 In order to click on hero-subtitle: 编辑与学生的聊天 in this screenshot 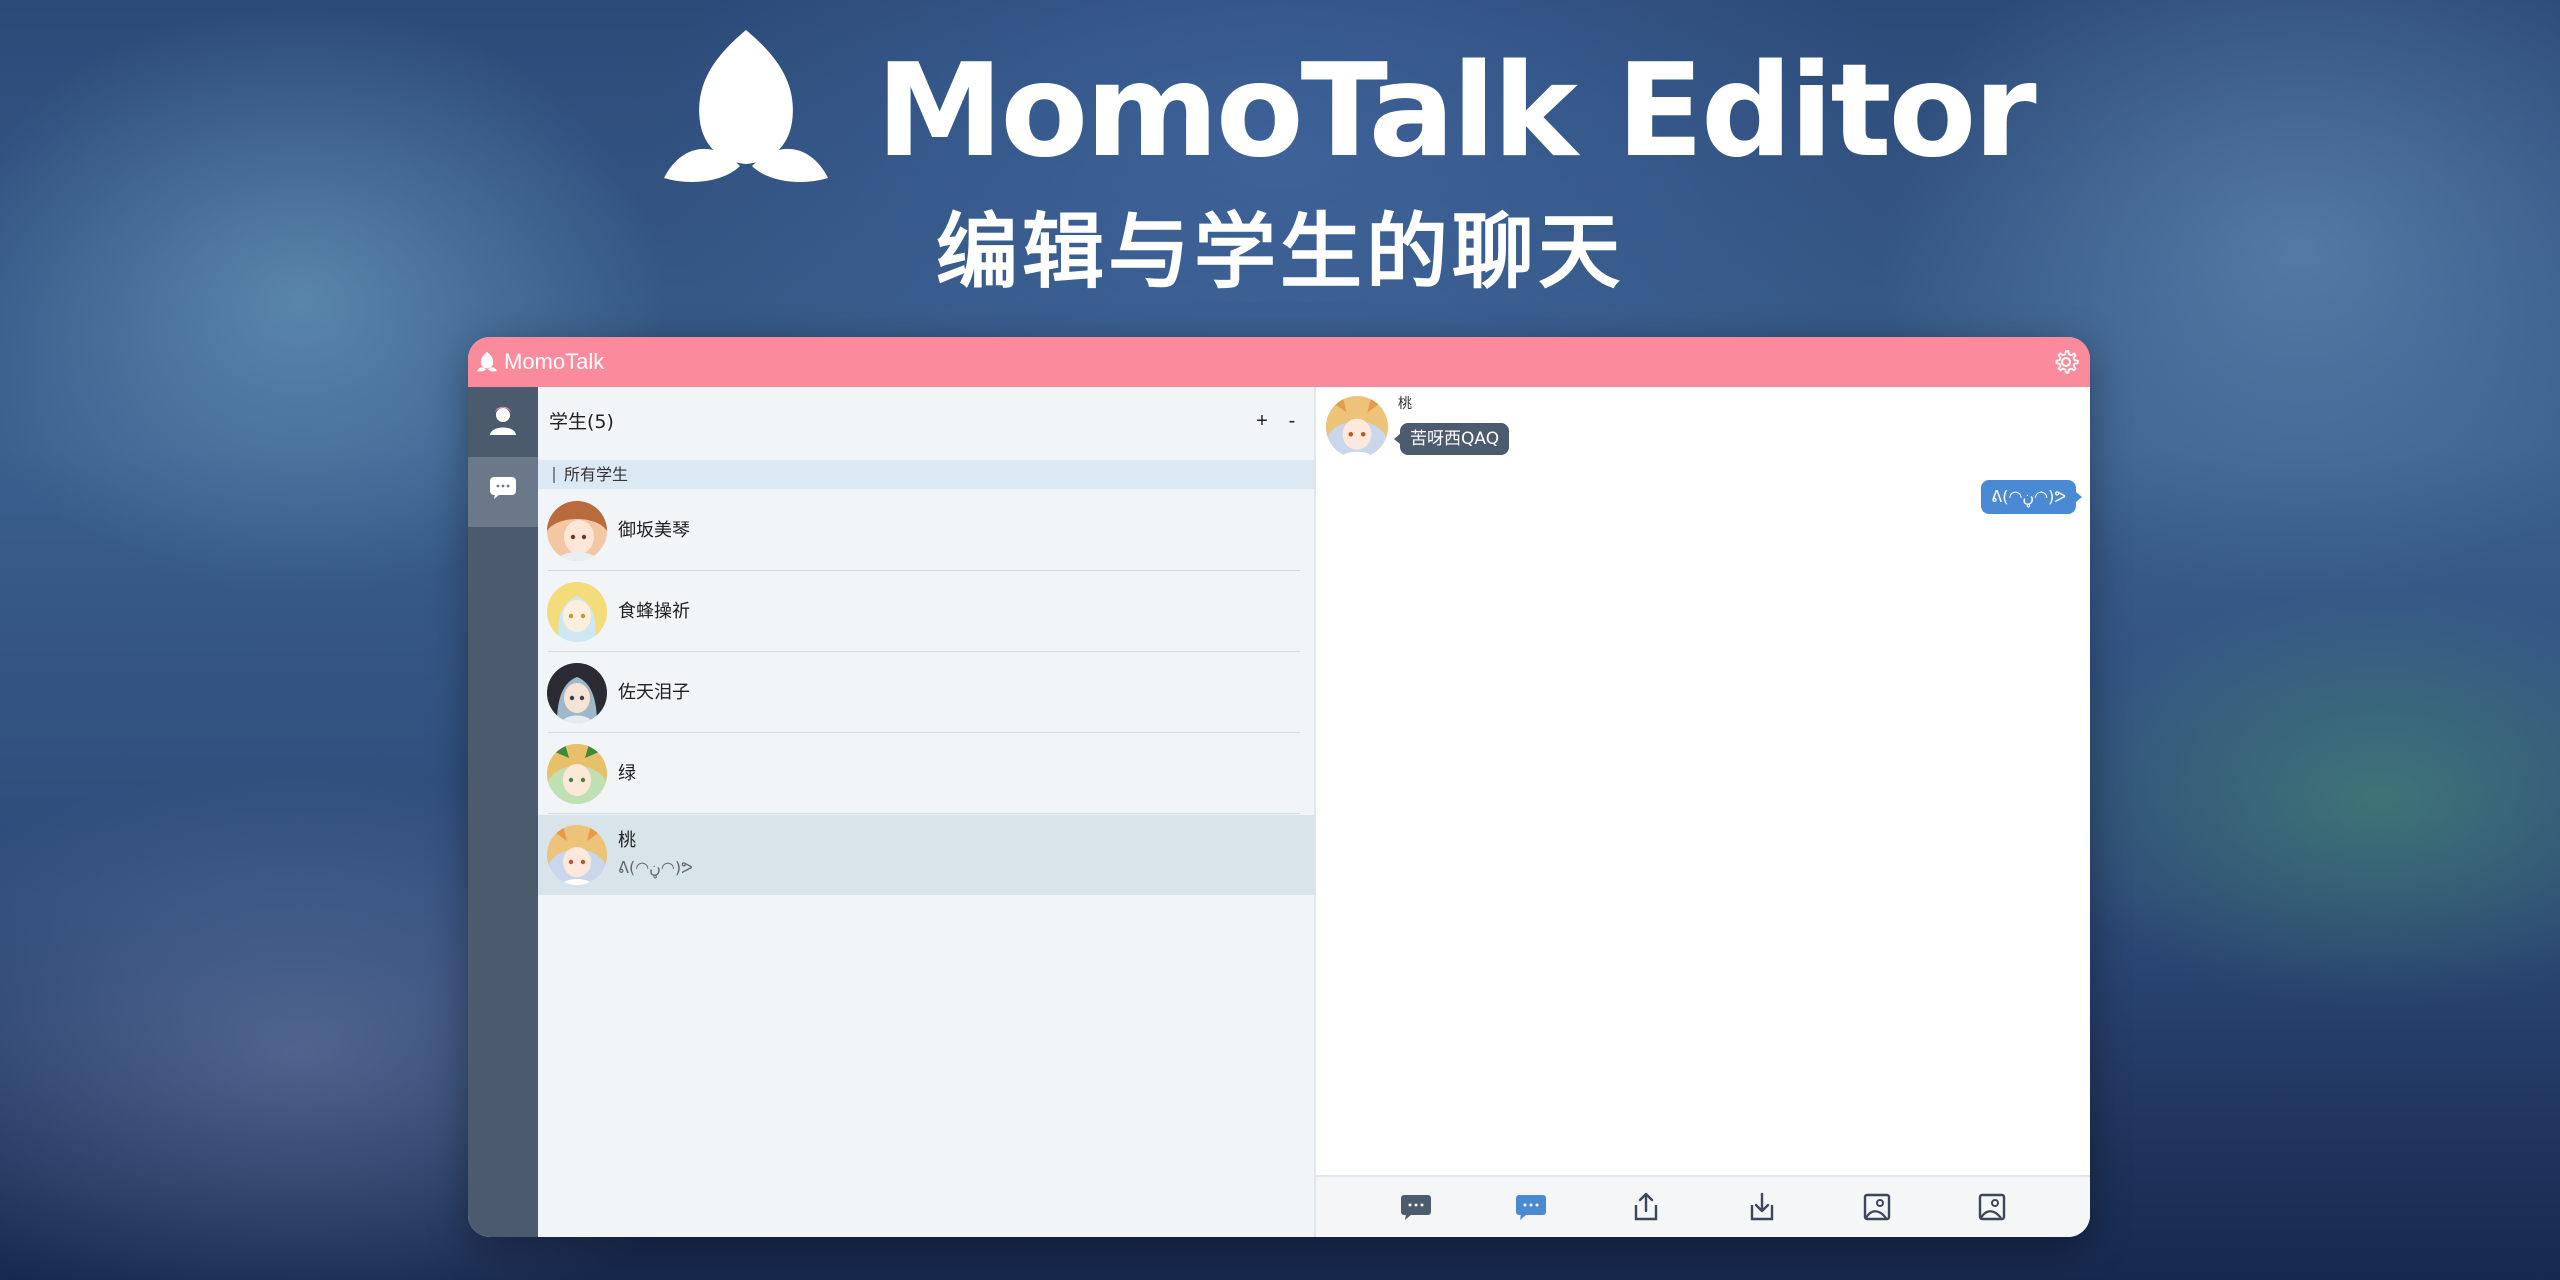, I will do `click(1279, 252)`.